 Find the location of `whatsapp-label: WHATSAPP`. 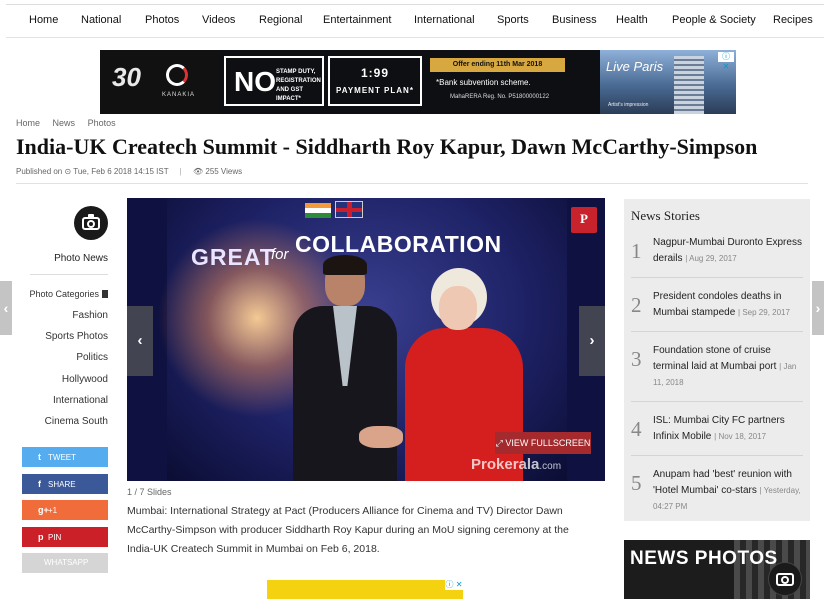

whatsapp-label: WHATSAPP is located at coordinates (66, 562).